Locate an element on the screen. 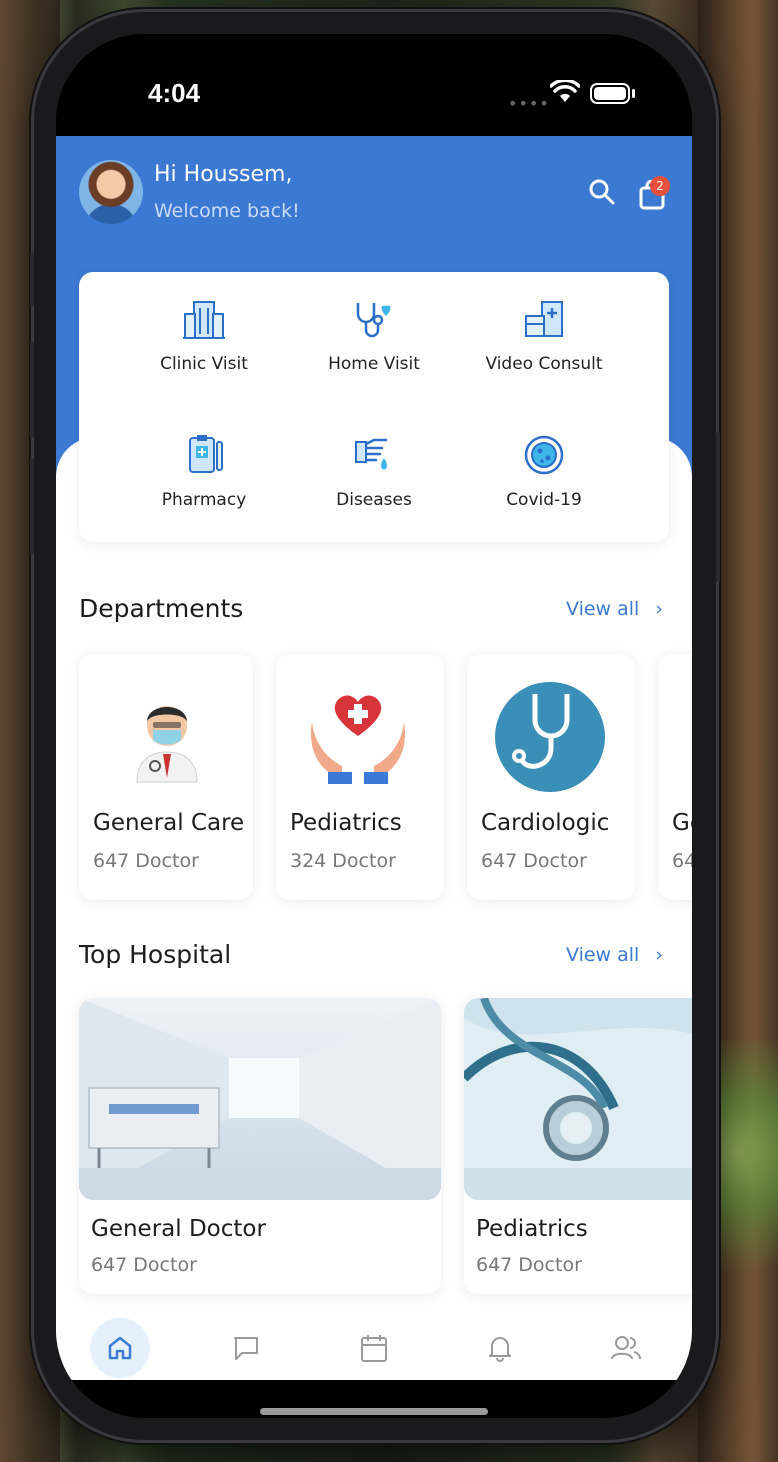 The height and width of the screenshot is (1462, 778). clipboard-pill-icon is located at coordinates (206, 454).